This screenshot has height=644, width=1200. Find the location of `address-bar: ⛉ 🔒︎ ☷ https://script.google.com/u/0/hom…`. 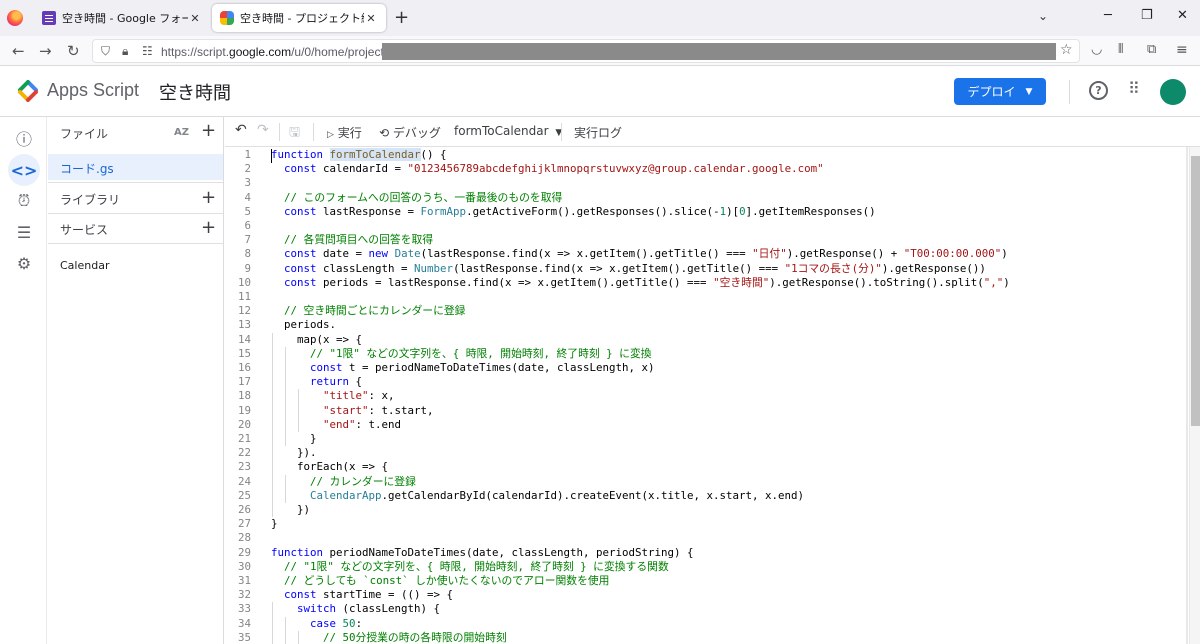

address-bar: ⛉ 🔒︎ ☷ https://script.google.com/u/0/hom… is located at coordinates (586, 51).